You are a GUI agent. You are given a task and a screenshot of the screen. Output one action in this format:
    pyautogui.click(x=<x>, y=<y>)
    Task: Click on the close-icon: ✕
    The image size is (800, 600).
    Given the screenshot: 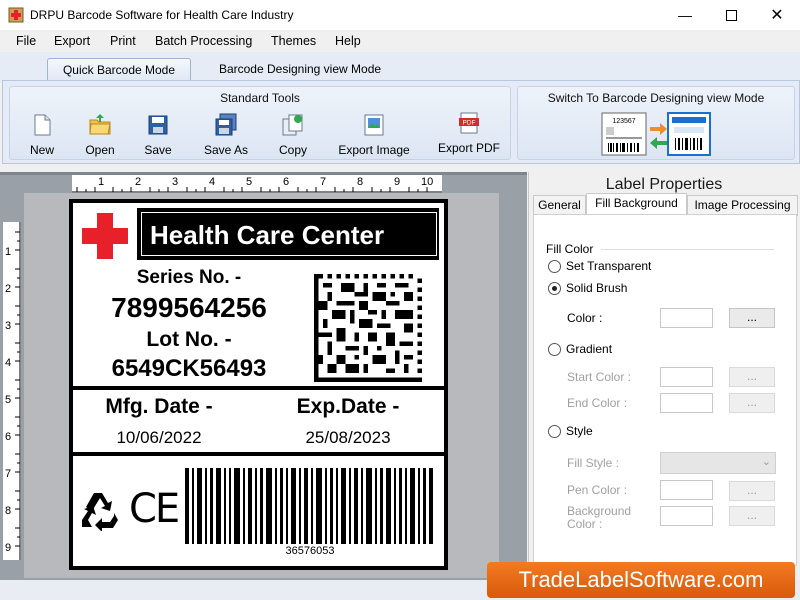 What is the action you would take?
    pyautogui.click(x=777, y=15)
    